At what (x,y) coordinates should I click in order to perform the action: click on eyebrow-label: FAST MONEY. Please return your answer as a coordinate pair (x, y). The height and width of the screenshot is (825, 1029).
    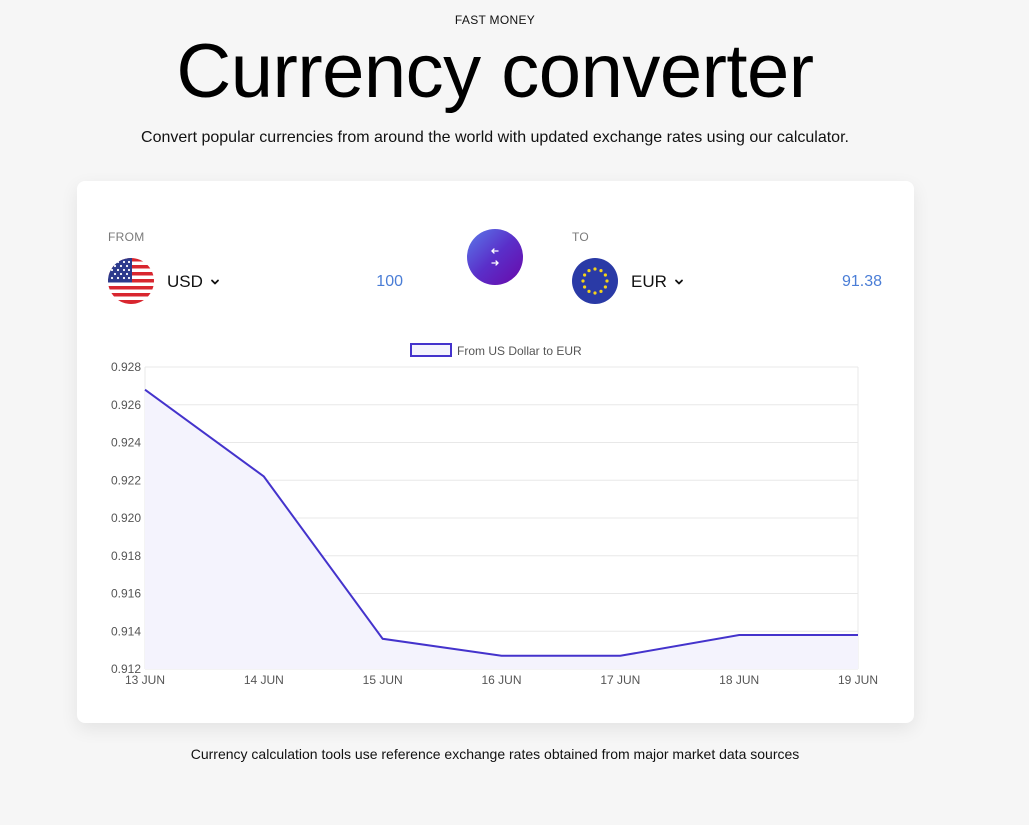
    Looking at the image, I should click on (495, 20).